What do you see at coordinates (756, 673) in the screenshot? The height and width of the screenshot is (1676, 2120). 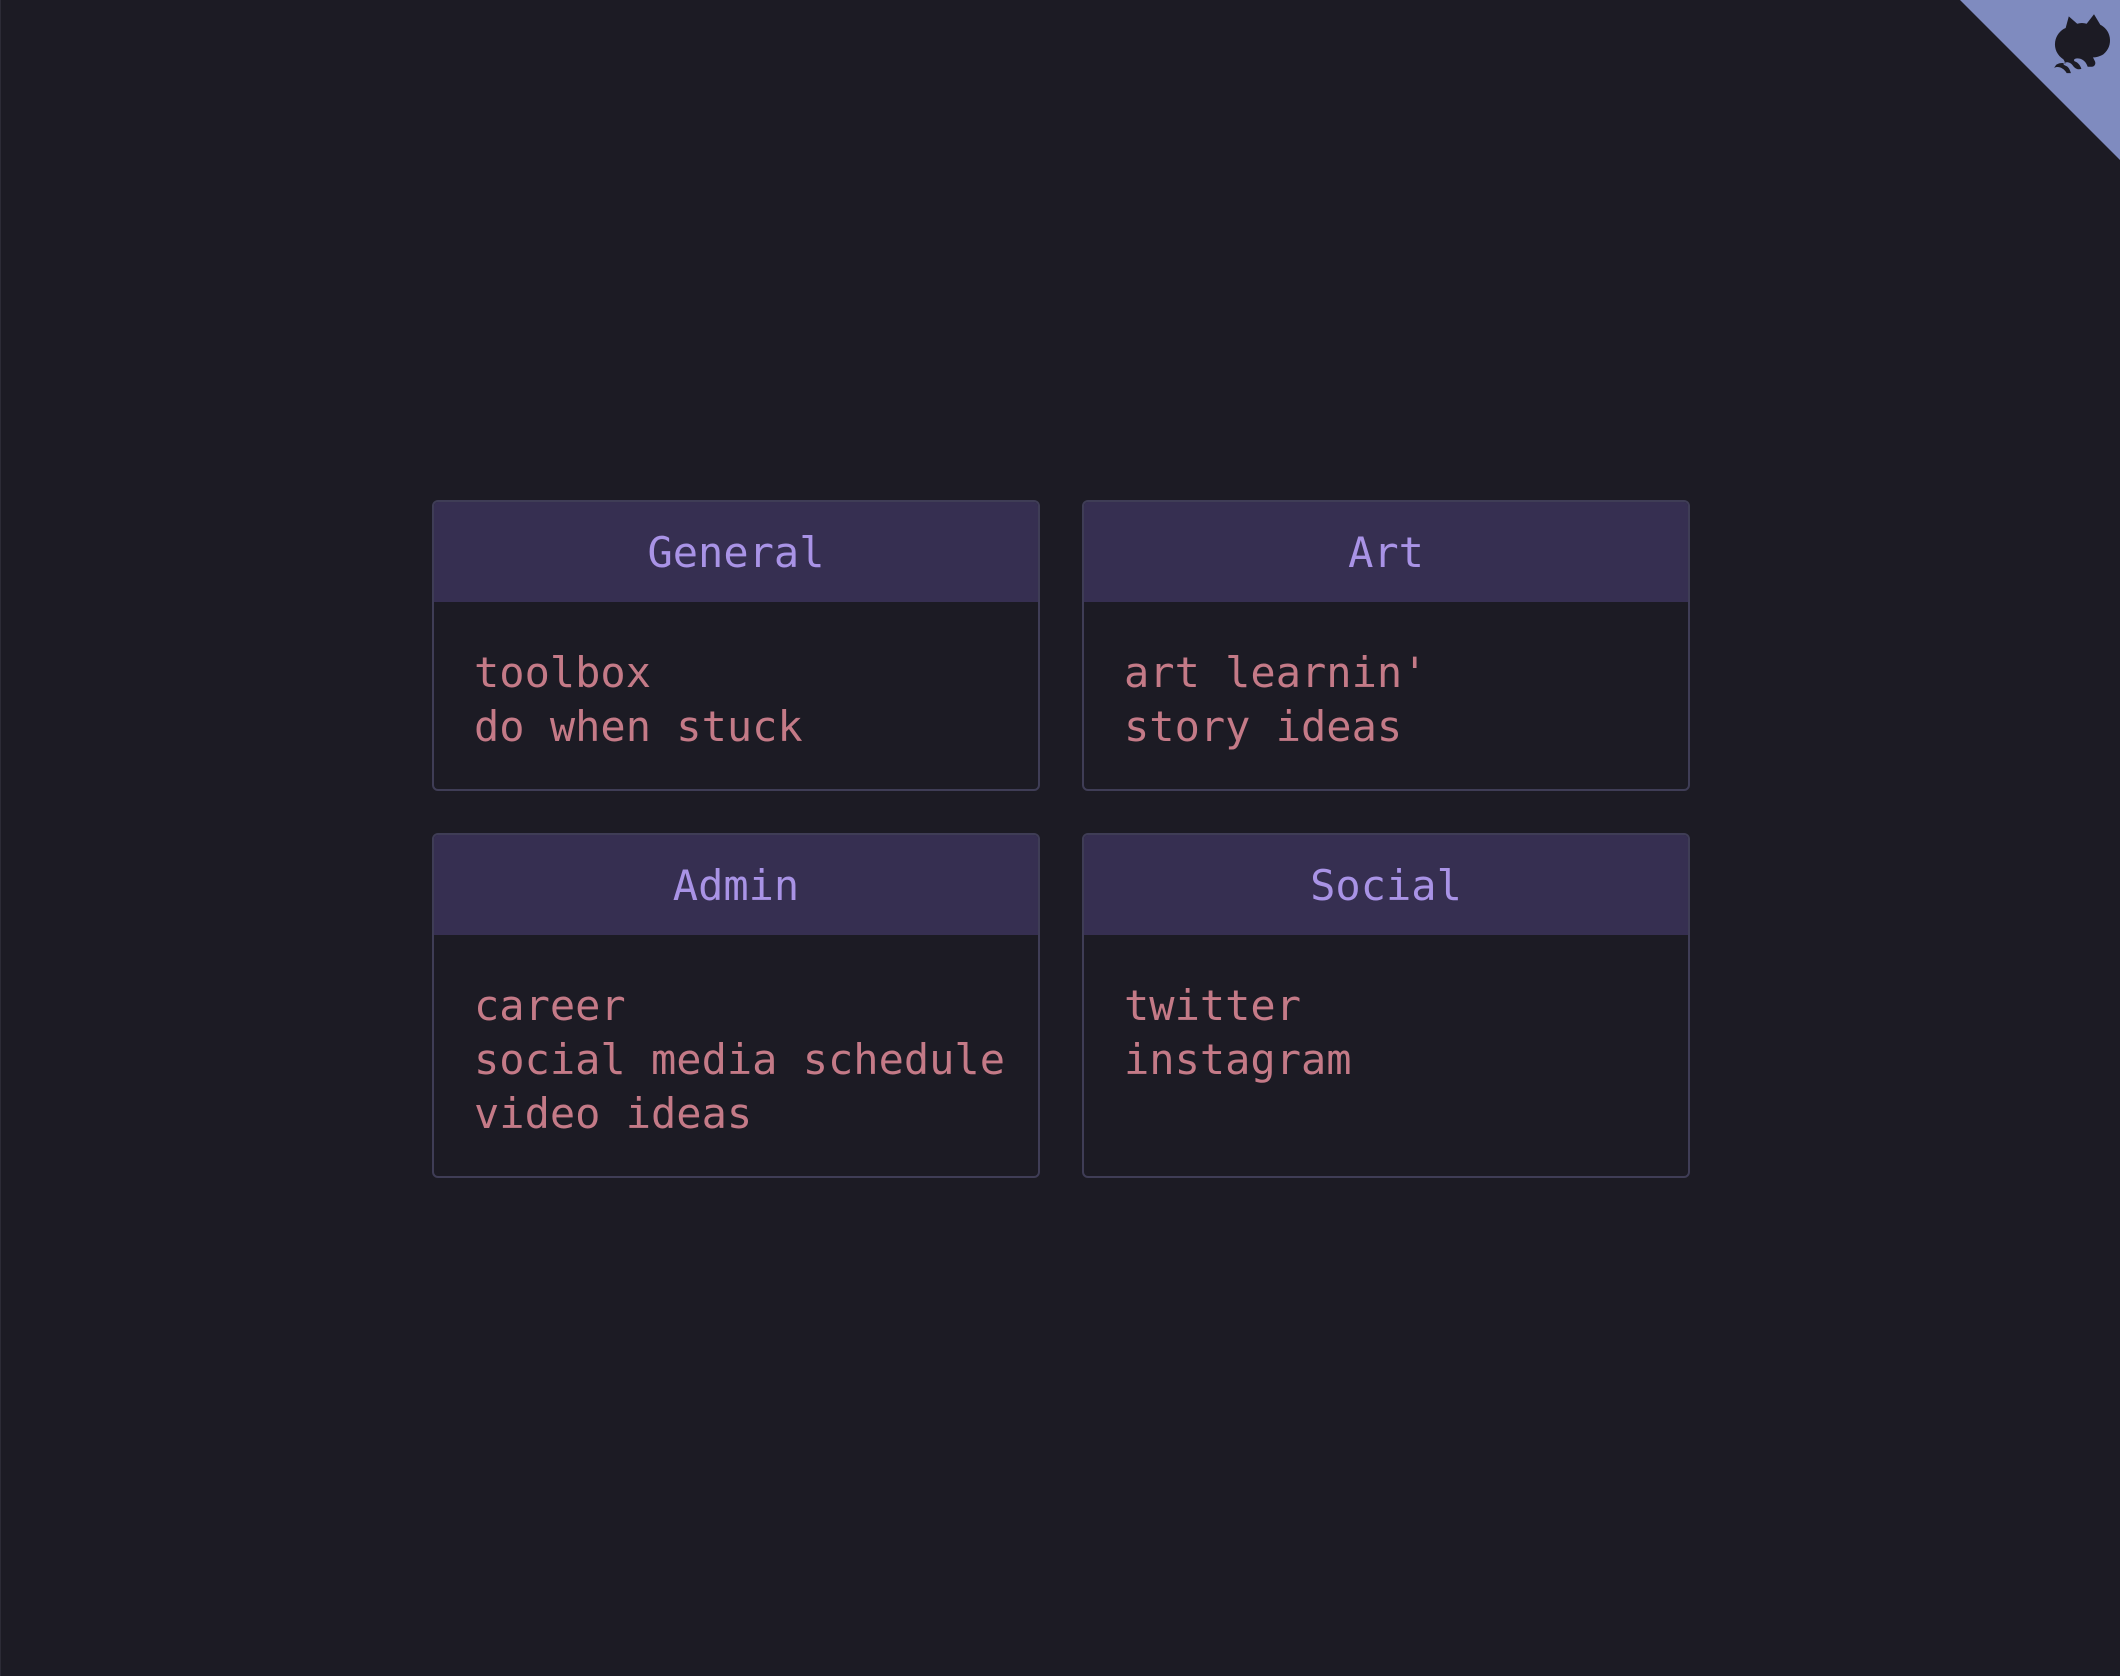 I see `list-item: toolbox` at bounding box center [756, 673].